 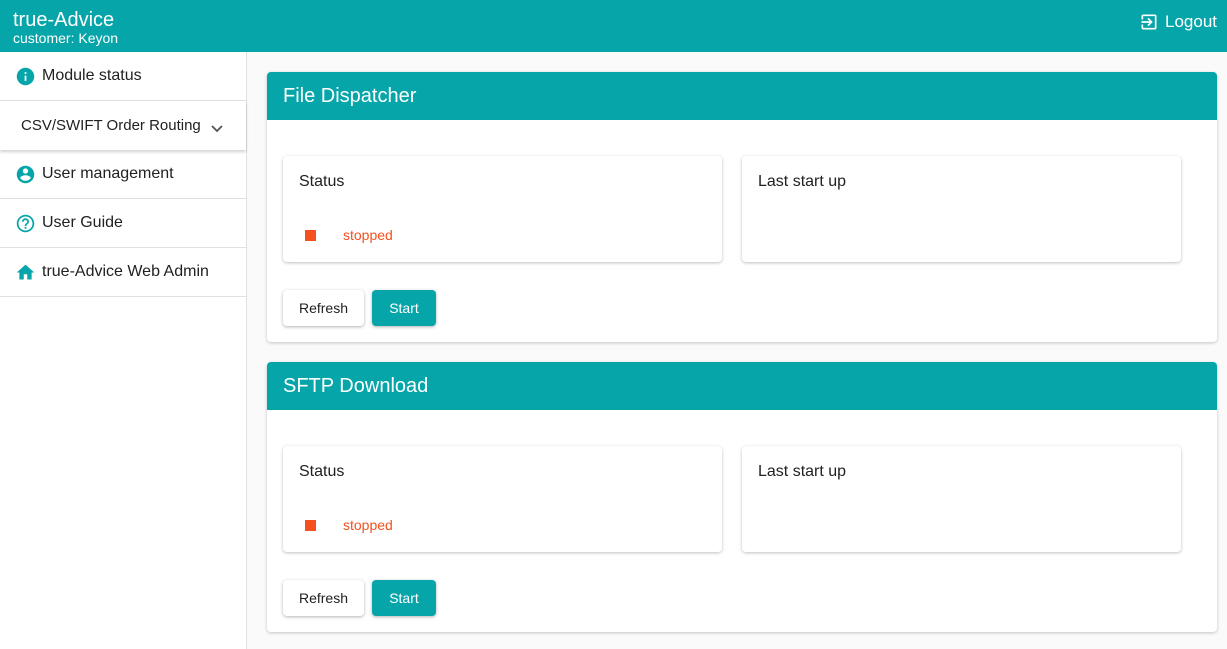 I want to click on top-app-bar: true-Advice customer: Keyon Logout, so click(x=613, y=26).